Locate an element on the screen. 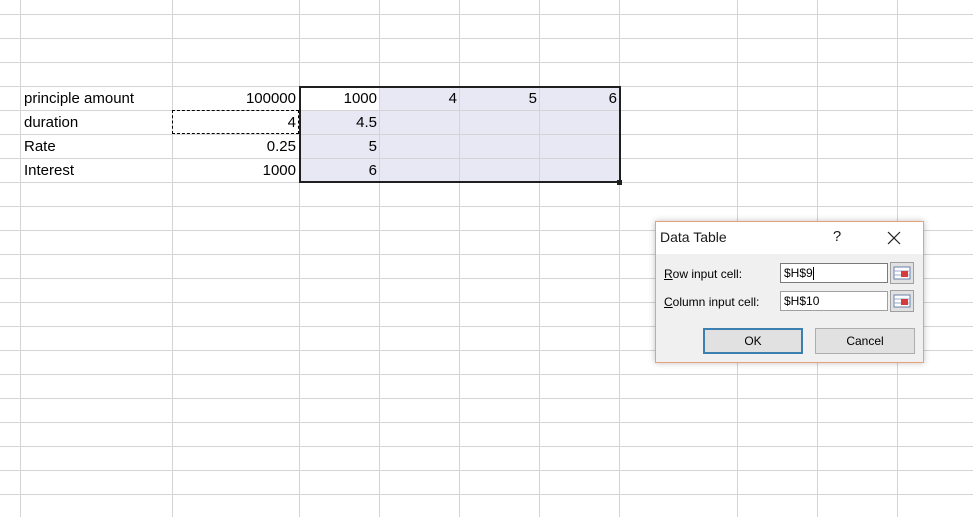 The height and width of the screenshot is (517, 973). cell-value-rate: 0.25 is located at coordinates (235, 147).